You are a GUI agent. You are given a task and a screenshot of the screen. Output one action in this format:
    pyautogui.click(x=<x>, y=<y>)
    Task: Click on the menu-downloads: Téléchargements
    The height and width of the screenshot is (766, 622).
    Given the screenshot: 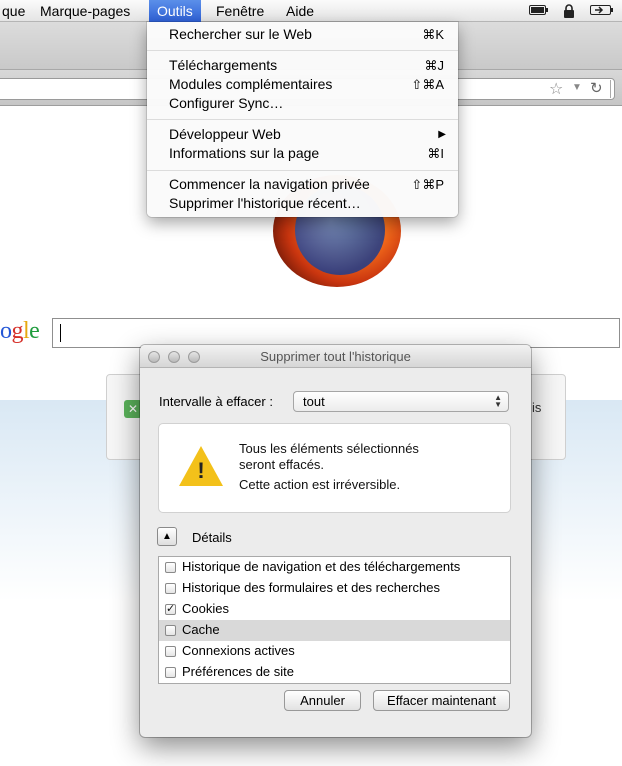 What is the action you would take?
    pyautogui.click(x=223, y=65)
    